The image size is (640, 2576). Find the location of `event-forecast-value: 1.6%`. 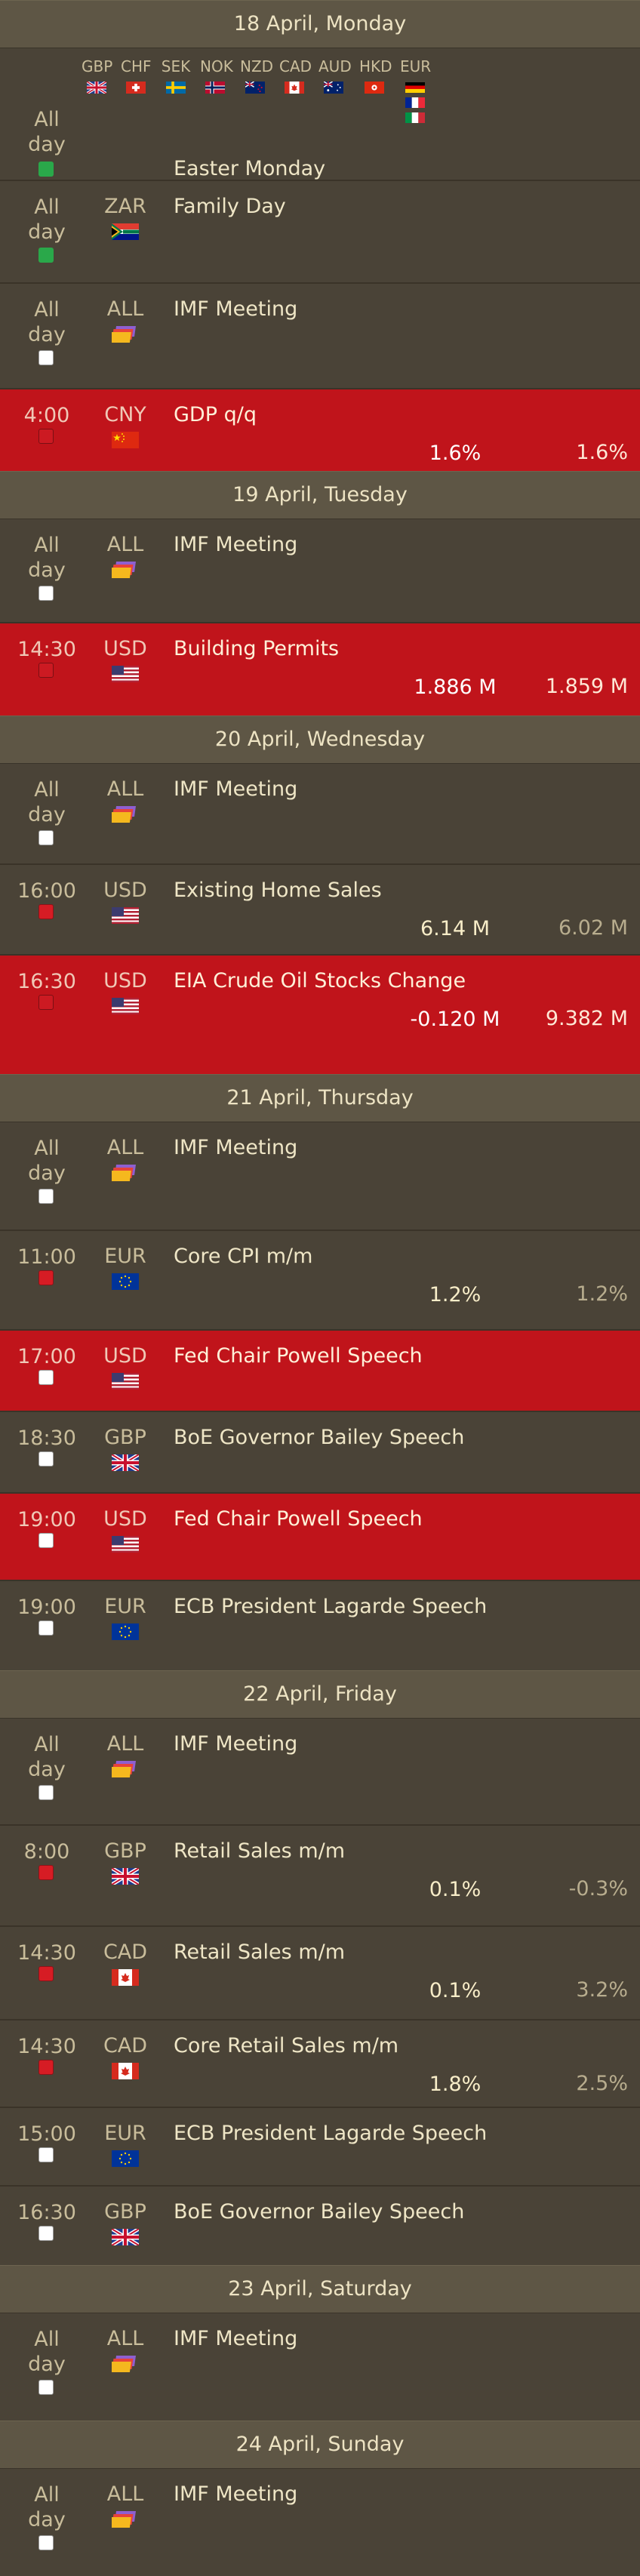

event-forecast-value: 1.6% is located at coordinates (602, 452).